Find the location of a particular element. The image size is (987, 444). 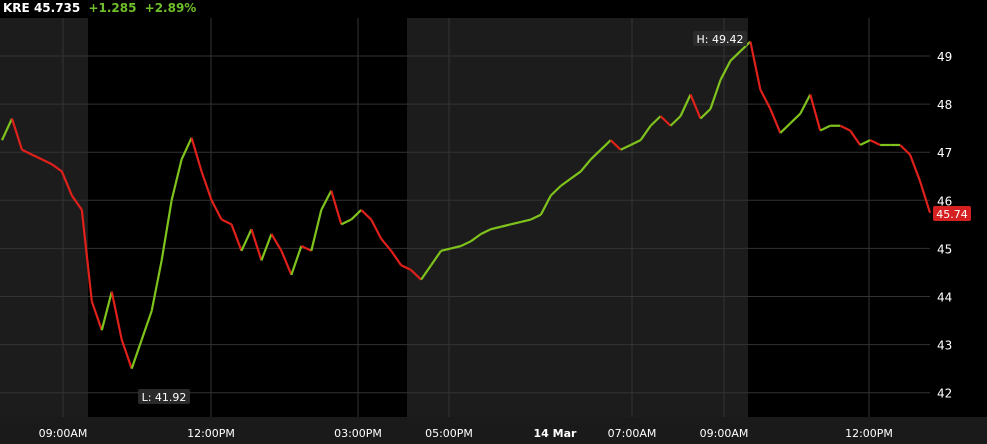

low-label: L: 41.92 is located at coordinates (164, 397).